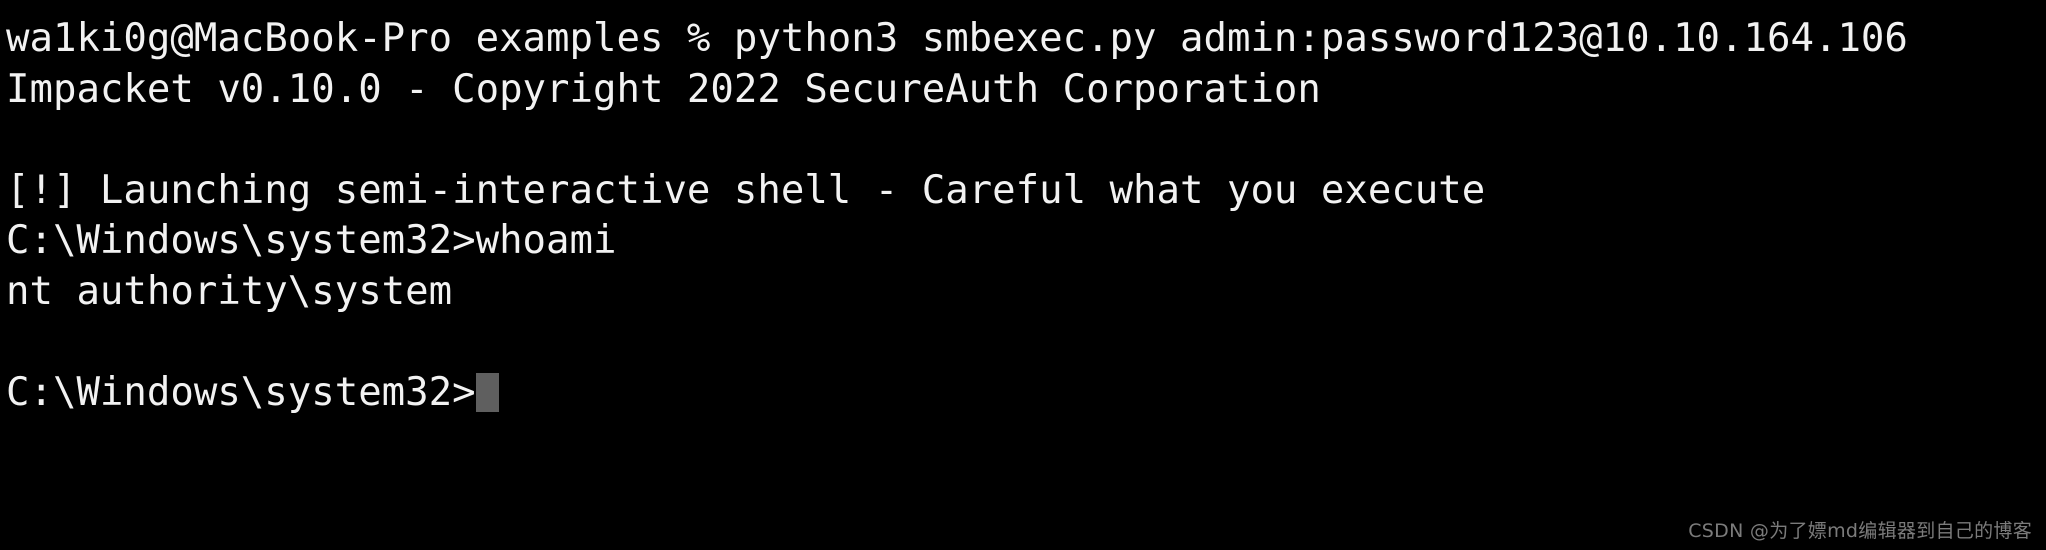 This screenshot has height=550, width=2046. What do you see at coordinates (1026, 393) in the screenshot?
I see `terminal-active-prompt-line: C:\Windows\system32>` at bounding box center [1026, 393].